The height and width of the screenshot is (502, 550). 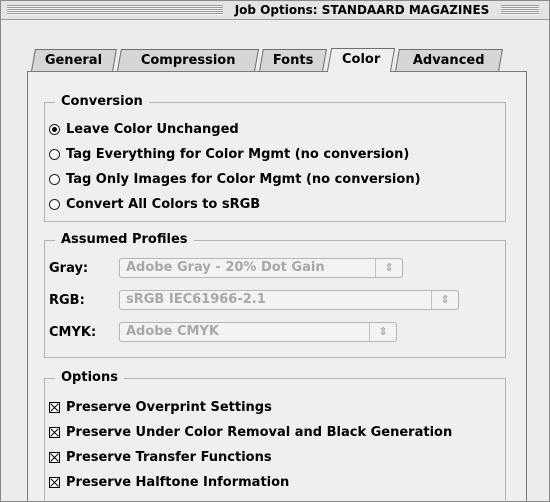 I want to click on check-preserve-transfer: Preserve Transfer Functions, so click(x=160, y=457).